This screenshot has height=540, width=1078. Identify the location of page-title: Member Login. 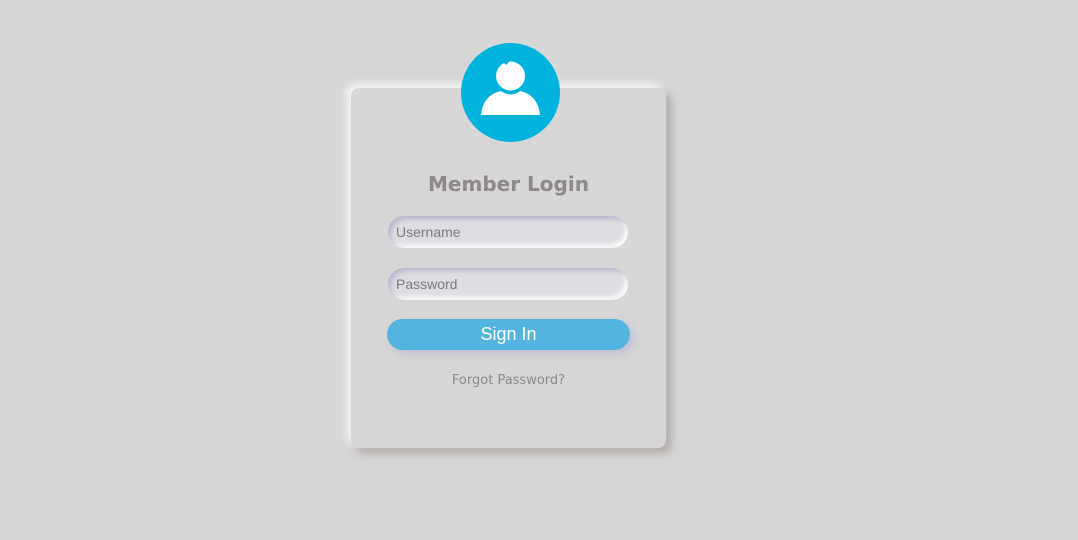
(508, 184).